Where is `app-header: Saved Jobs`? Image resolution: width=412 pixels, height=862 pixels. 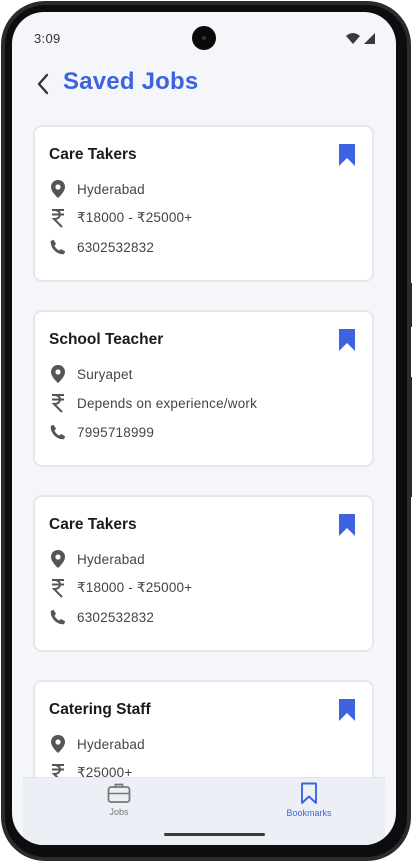
app-header: Saved Jobs is located at coordinates (204, 84).